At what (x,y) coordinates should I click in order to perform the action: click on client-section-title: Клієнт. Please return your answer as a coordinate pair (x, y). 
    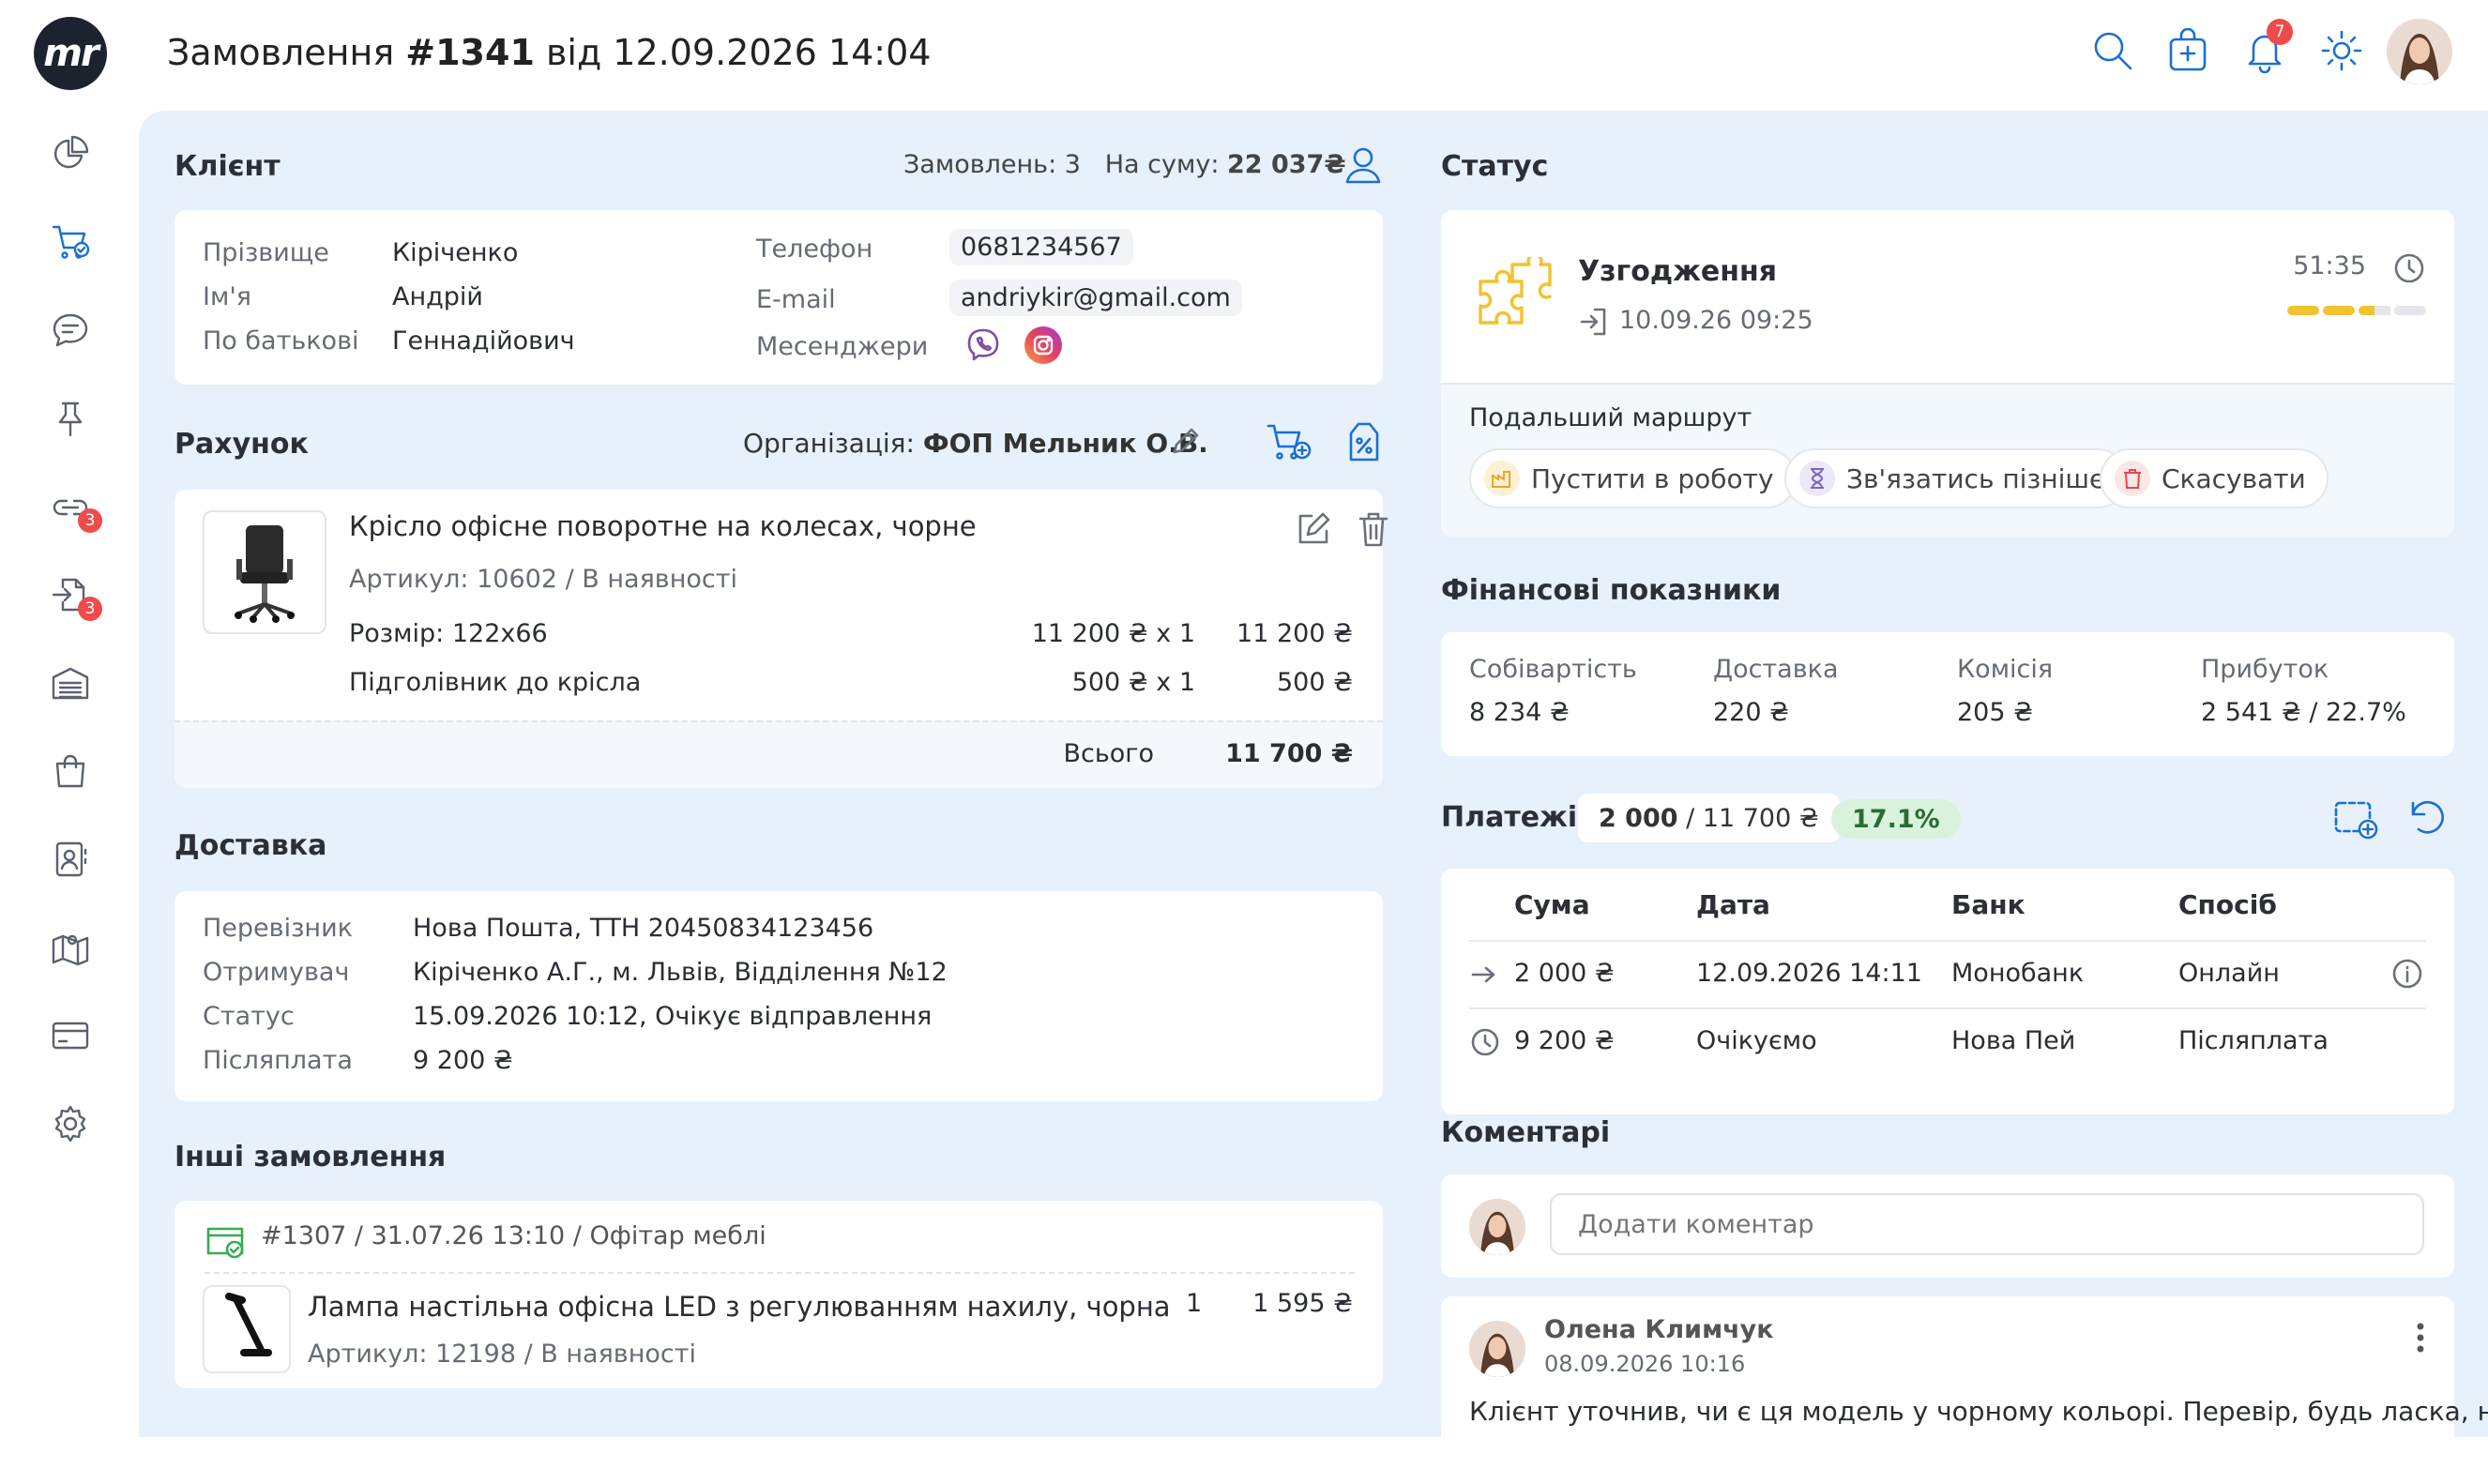
    Looking at the image, I should click on (227, 167).